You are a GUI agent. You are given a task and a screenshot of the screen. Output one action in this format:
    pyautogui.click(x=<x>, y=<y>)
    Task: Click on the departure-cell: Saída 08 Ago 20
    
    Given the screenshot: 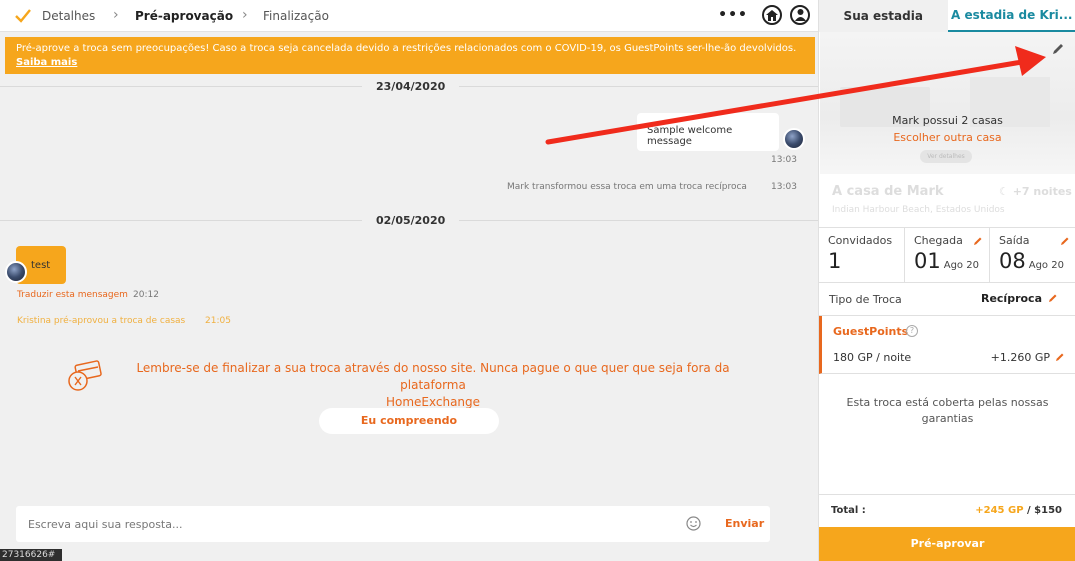 What is the action you would take?
    pyautogui.click(x=1032, y=255)
    